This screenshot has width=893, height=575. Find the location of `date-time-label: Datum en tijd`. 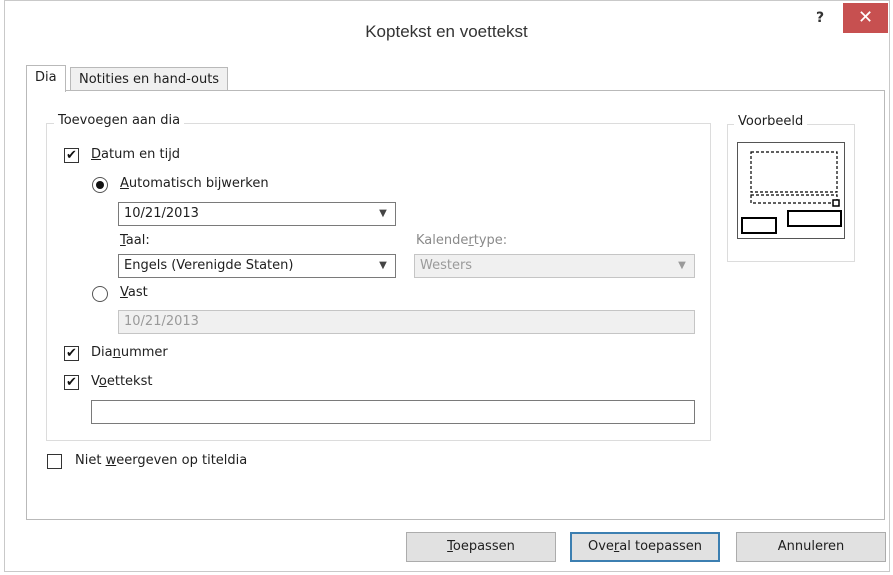

date-time-label: Datum en tijd is located at coordinates (135, 154).